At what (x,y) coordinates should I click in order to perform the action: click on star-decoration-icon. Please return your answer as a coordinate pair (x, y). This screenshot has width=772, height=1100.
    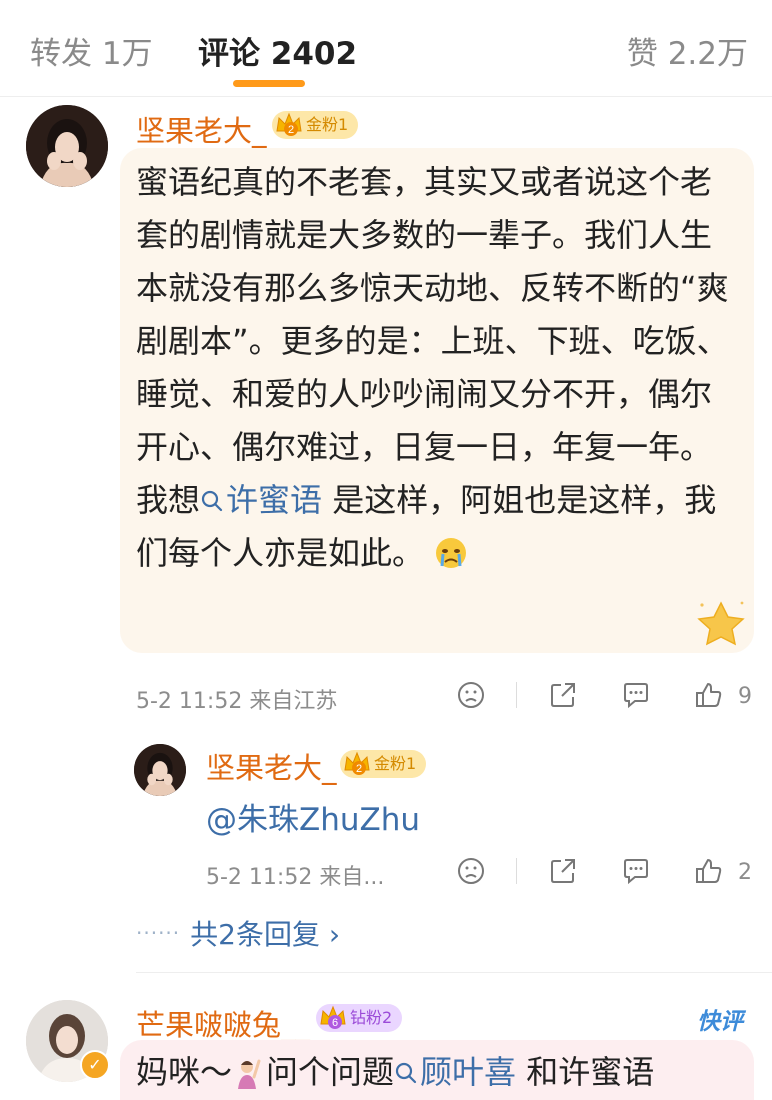
    Looking at the image, I should click on (721, 623).